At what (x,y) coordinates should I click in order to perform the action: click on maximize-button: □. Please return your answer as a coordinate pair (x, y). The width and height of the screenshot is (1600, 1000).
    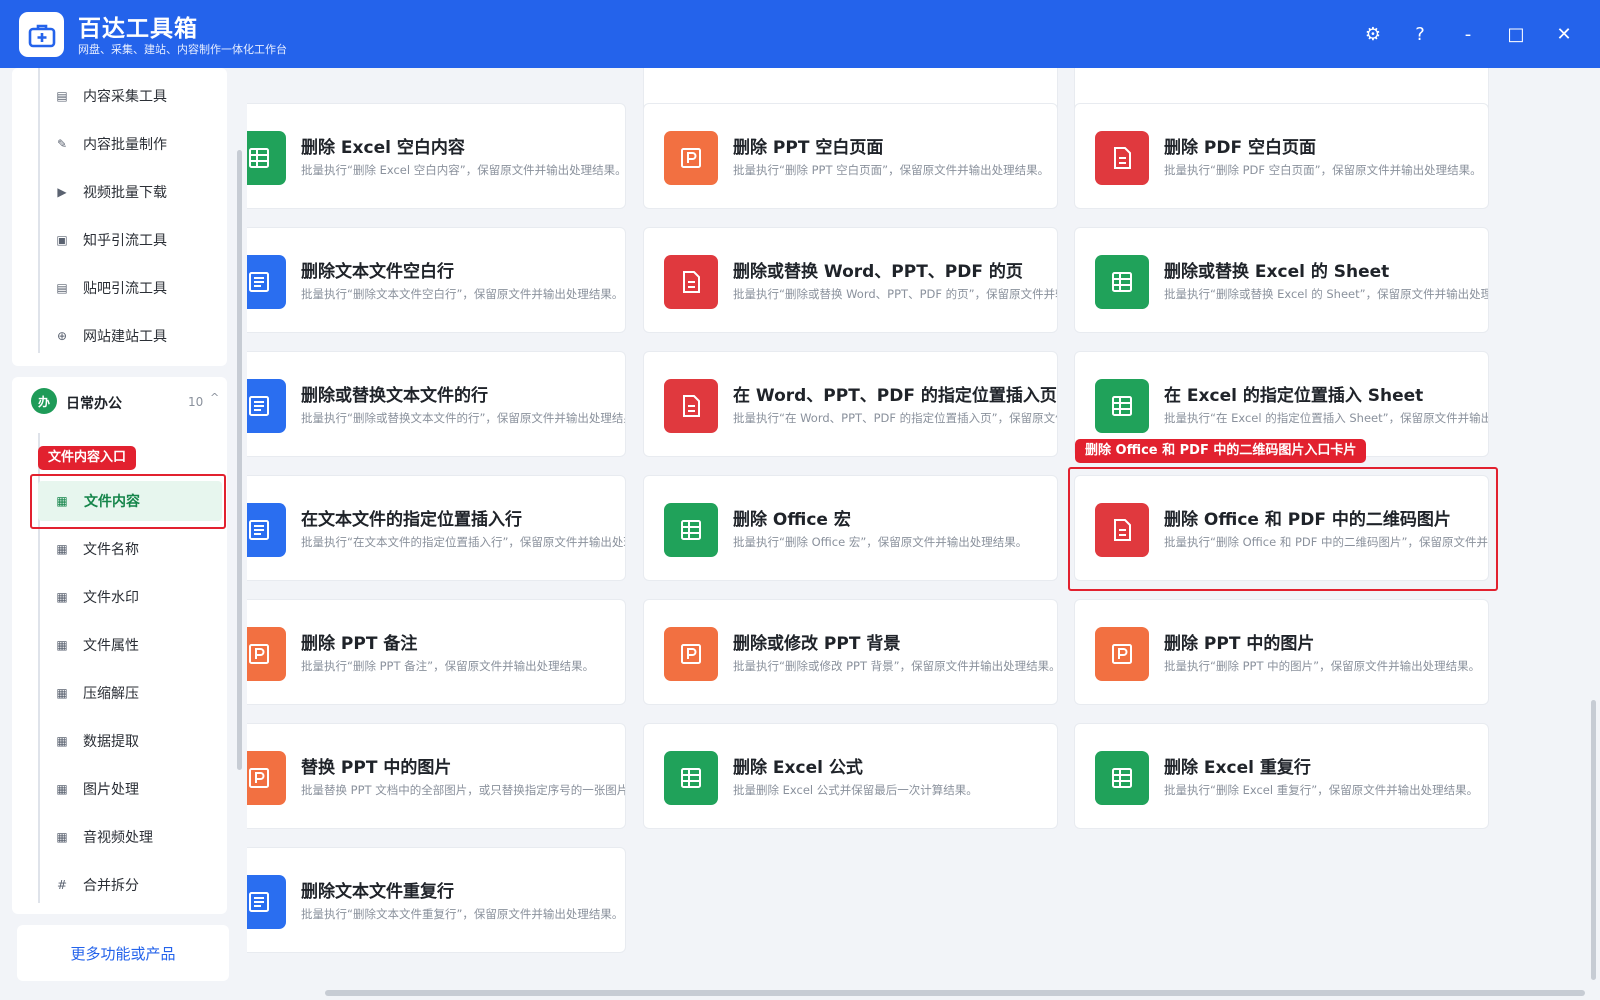
    Looking at the image, I should click on (1516, 34).